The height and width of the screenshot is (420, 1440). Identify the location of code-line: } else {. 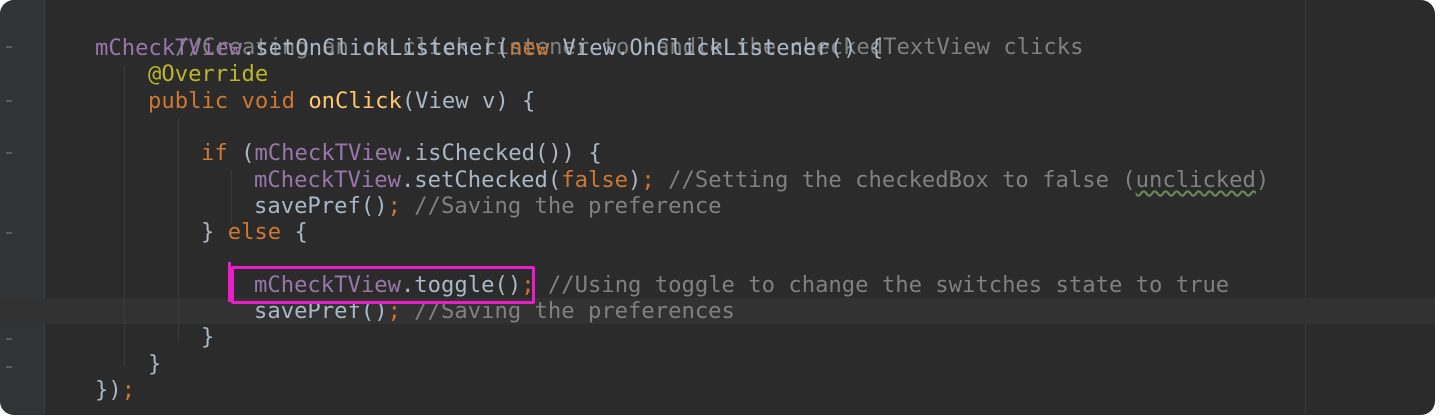
(254, 232).